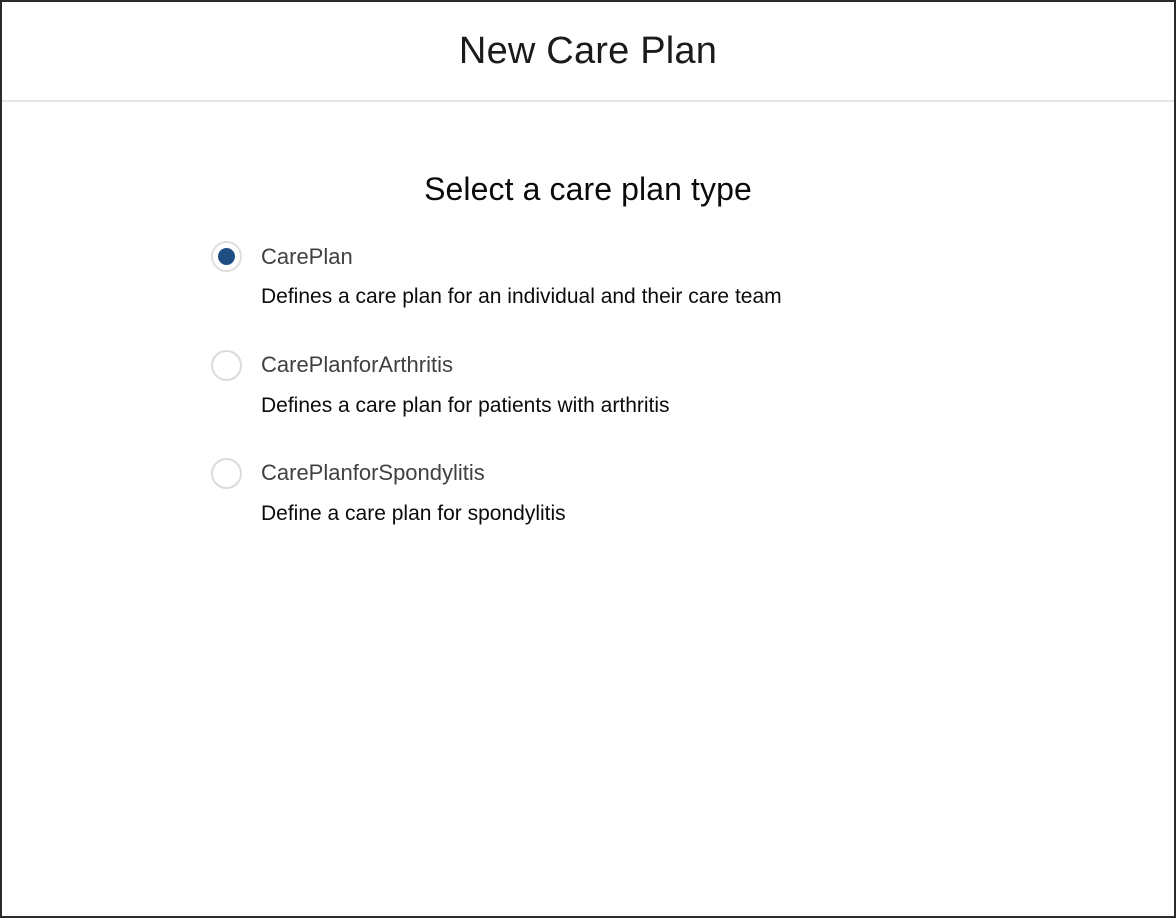  Describe the element at coordinates (692, 473) in the screenshot. I see `radio-option-row: CarePlanforSpondylitis` at that location.